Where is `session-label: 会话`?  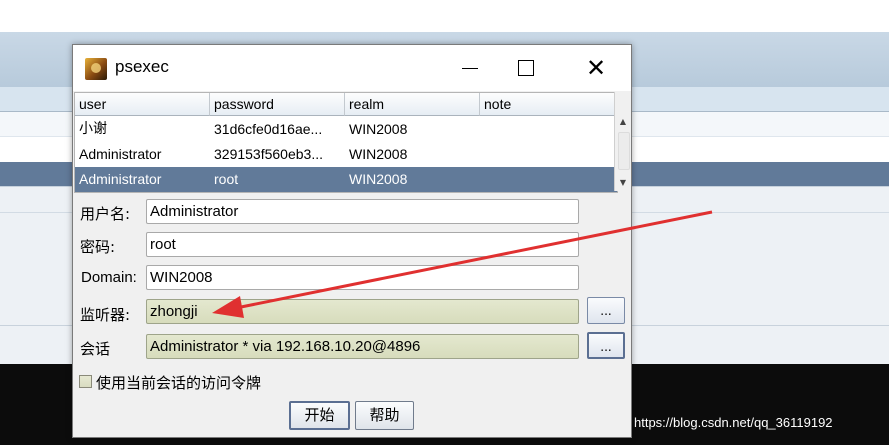
session-label: 会话 is located at coordinates (95, 349).